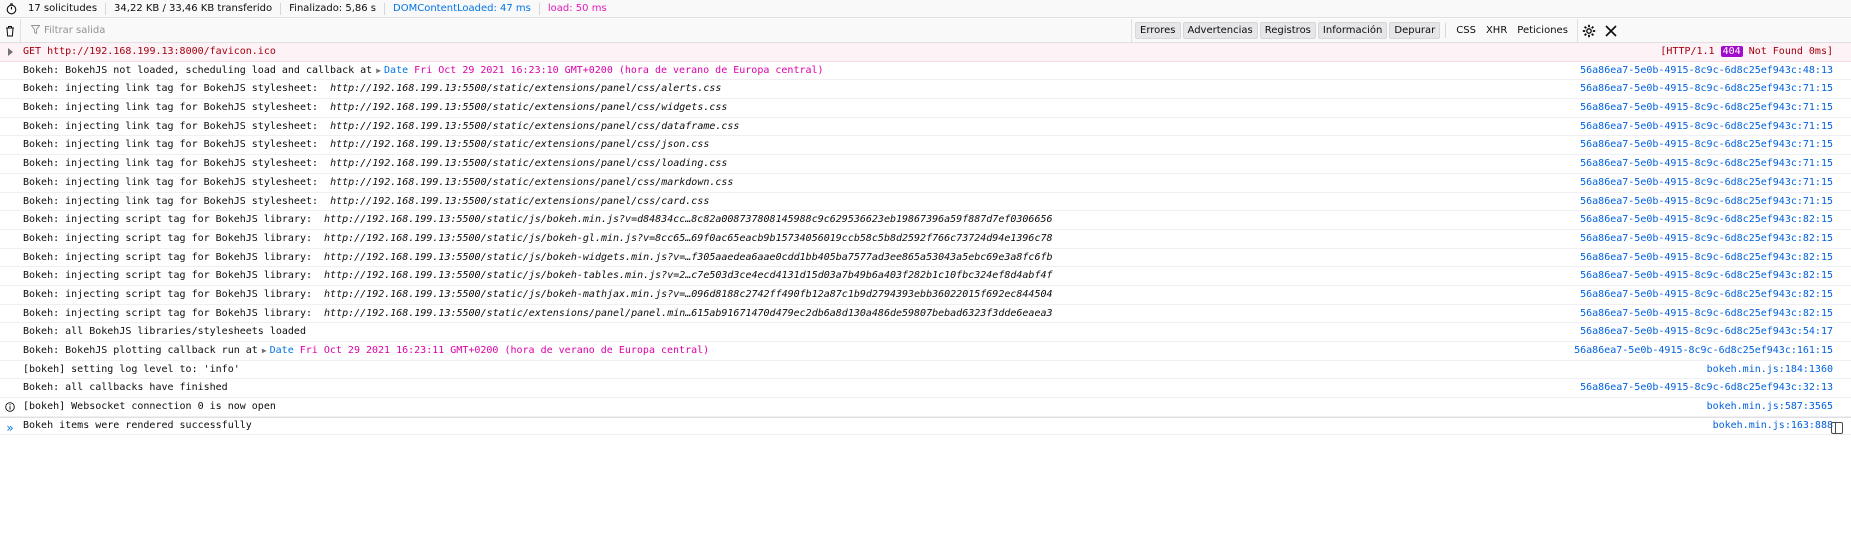  Describe the element at coordinates (1611, 30) in the screenshot. I see `close-icon` at that location.